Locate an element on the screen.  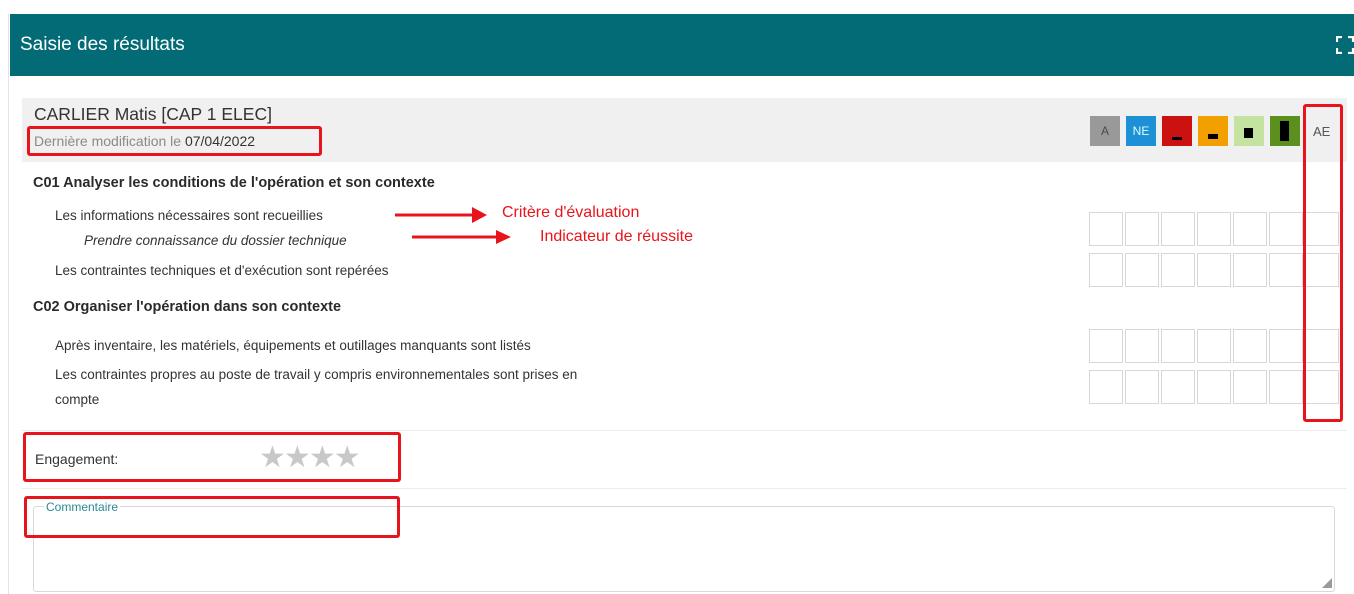
fullscreen-icon is located at coordinates (1345, 45).